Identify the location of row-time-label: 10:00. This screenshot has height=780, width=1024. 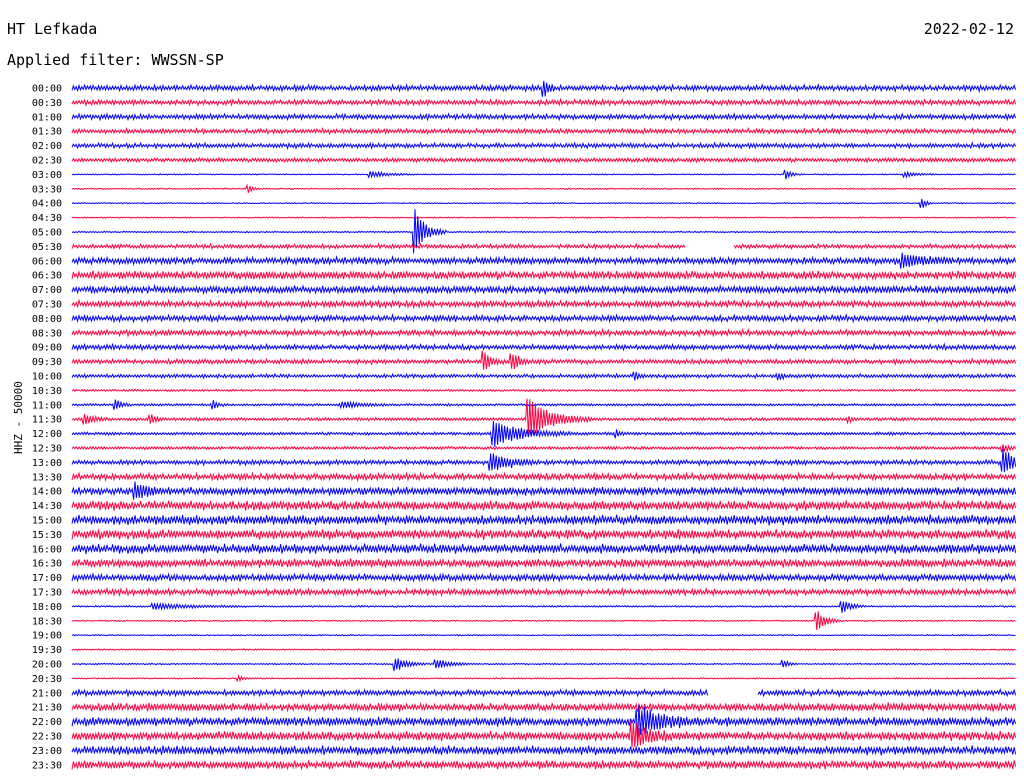
(47, 377).